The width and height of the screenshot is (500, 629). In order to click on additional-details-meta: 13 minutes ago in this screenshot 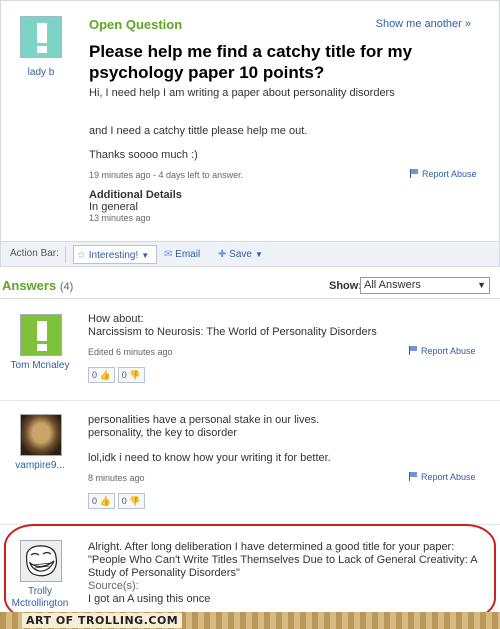, I will do `click(120, 218)`.